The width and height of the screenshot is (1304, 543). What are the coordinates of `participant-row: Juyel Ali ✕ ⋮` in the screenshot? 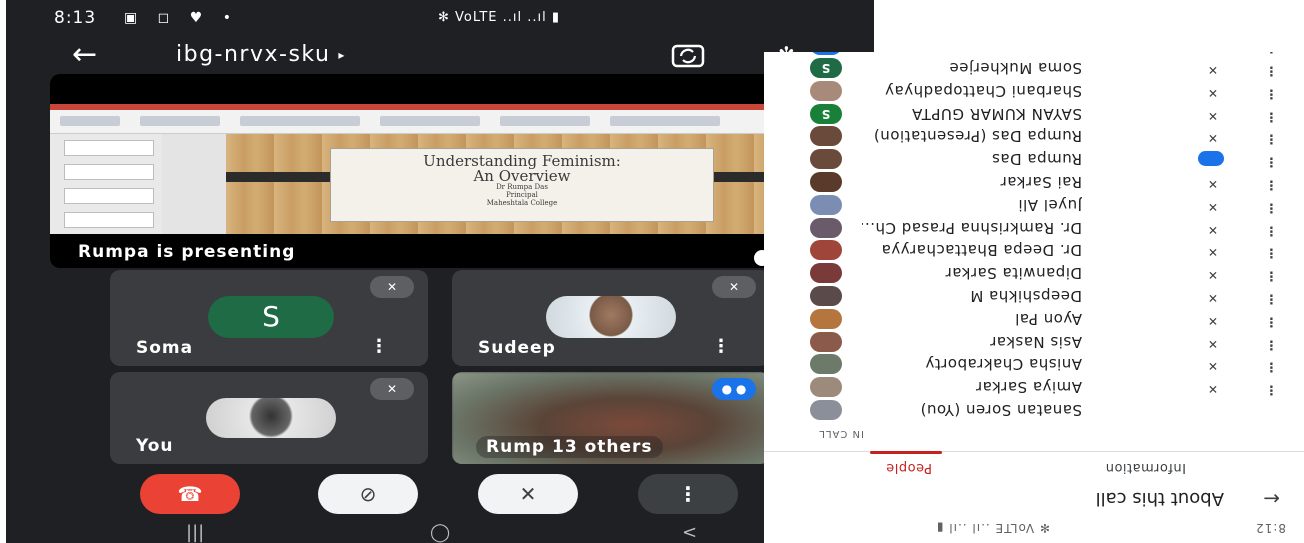 It's located at (1034, 204).